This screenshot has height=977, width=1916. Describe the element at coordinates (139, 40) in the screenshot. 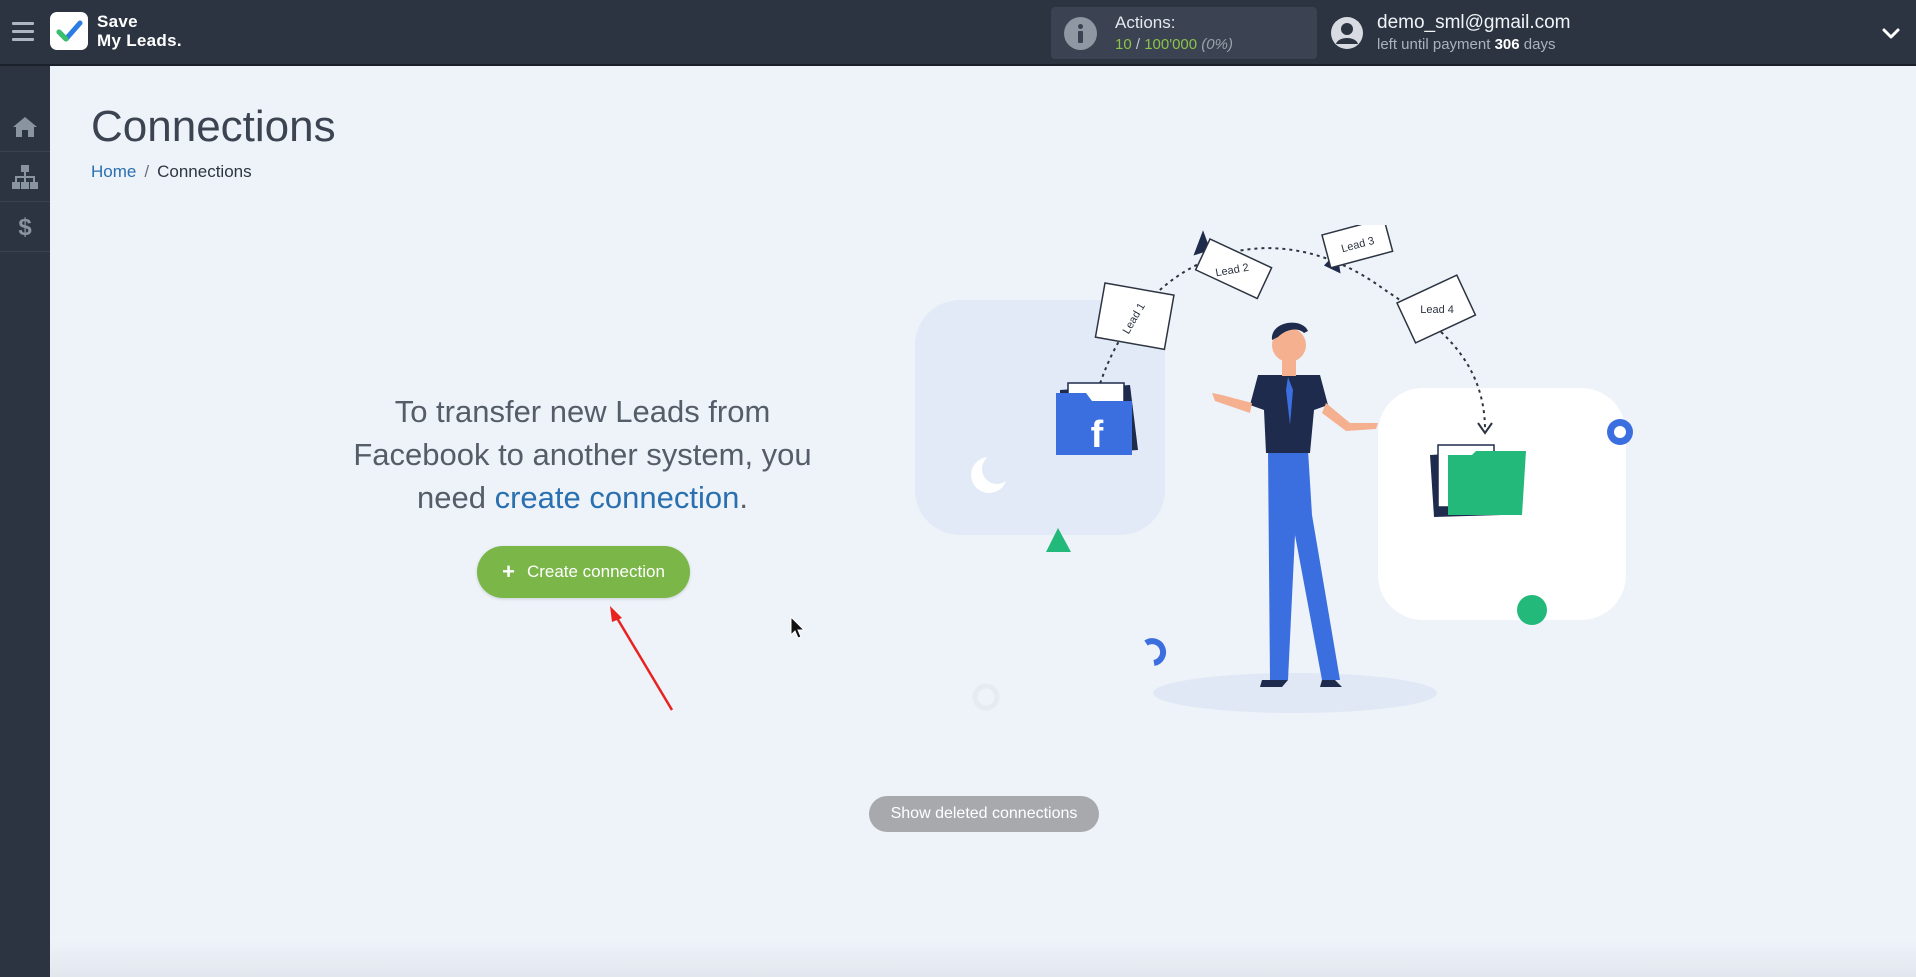

I see `logo-line-2: My Leads.` at that location.